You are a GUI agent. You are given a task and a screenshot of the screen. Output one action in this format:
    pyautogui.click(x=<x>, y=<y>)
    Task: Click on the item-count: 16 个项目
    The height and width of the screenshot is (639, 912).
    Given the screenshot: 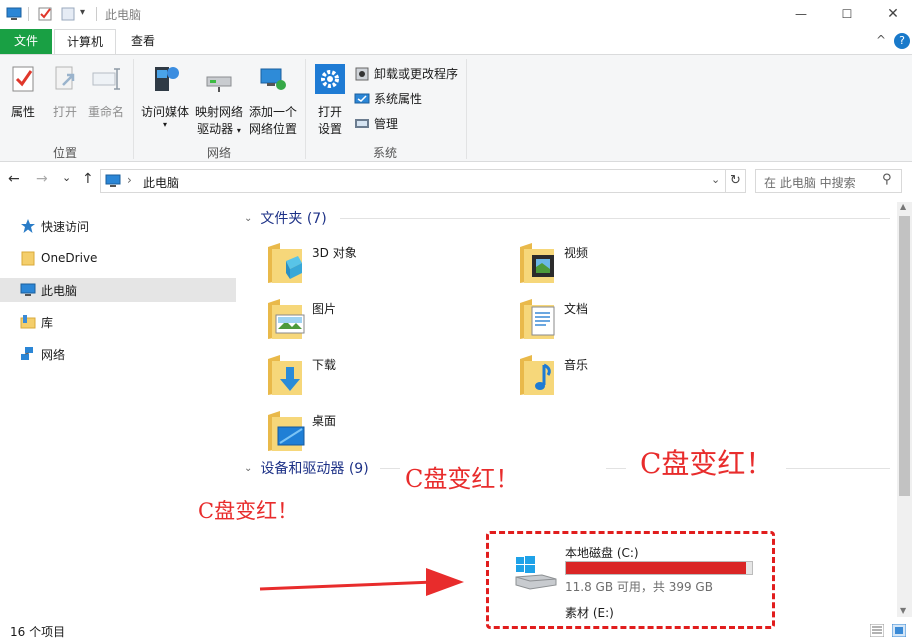 What is the action you would take?
    pyautogui.click(x=38, y=632)
    